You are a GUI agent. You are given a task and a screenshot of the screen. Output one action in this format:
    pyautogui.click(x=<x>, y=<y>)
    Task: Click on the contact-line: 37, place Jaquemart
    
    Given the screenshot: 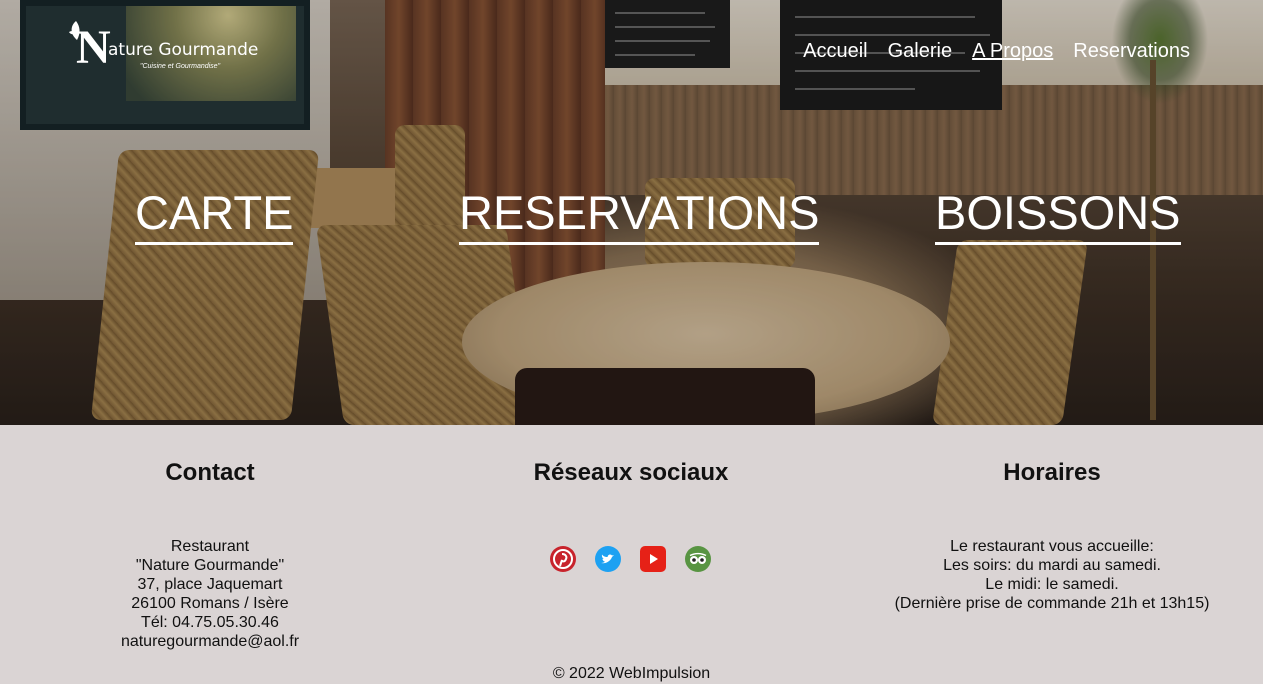 What is the action you would take?
    pyautogui.click(x=210, y=584)
    